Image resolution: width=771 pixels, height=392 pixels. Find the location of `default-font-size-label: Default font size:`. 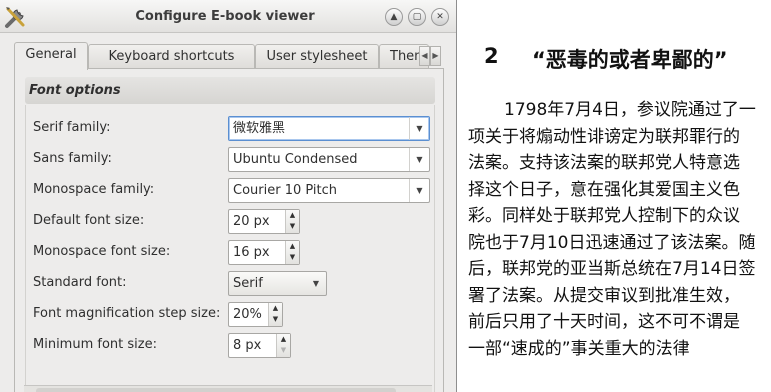

default-font-size-label: Default font size: is located at coordinates (89, 220).